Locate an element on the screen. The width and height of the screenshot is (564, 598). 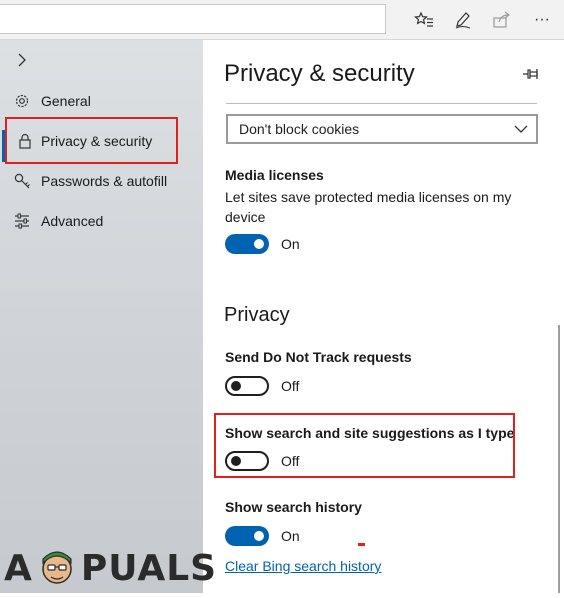
search-history-toggle is located at coordinates (247, 536).